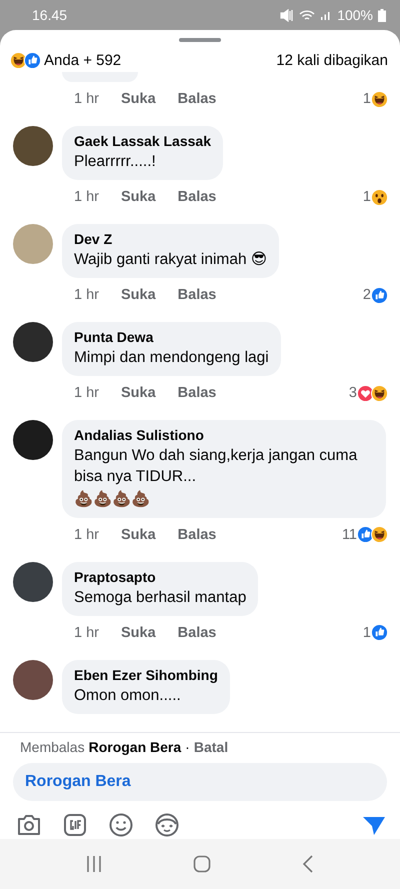 Image resolution: width=400 pixels, height=889 pixels. What do you see at coordinates (94, 864) in the screenshot?
I see `recent-apps-icon` at bounding box center [94, 864].